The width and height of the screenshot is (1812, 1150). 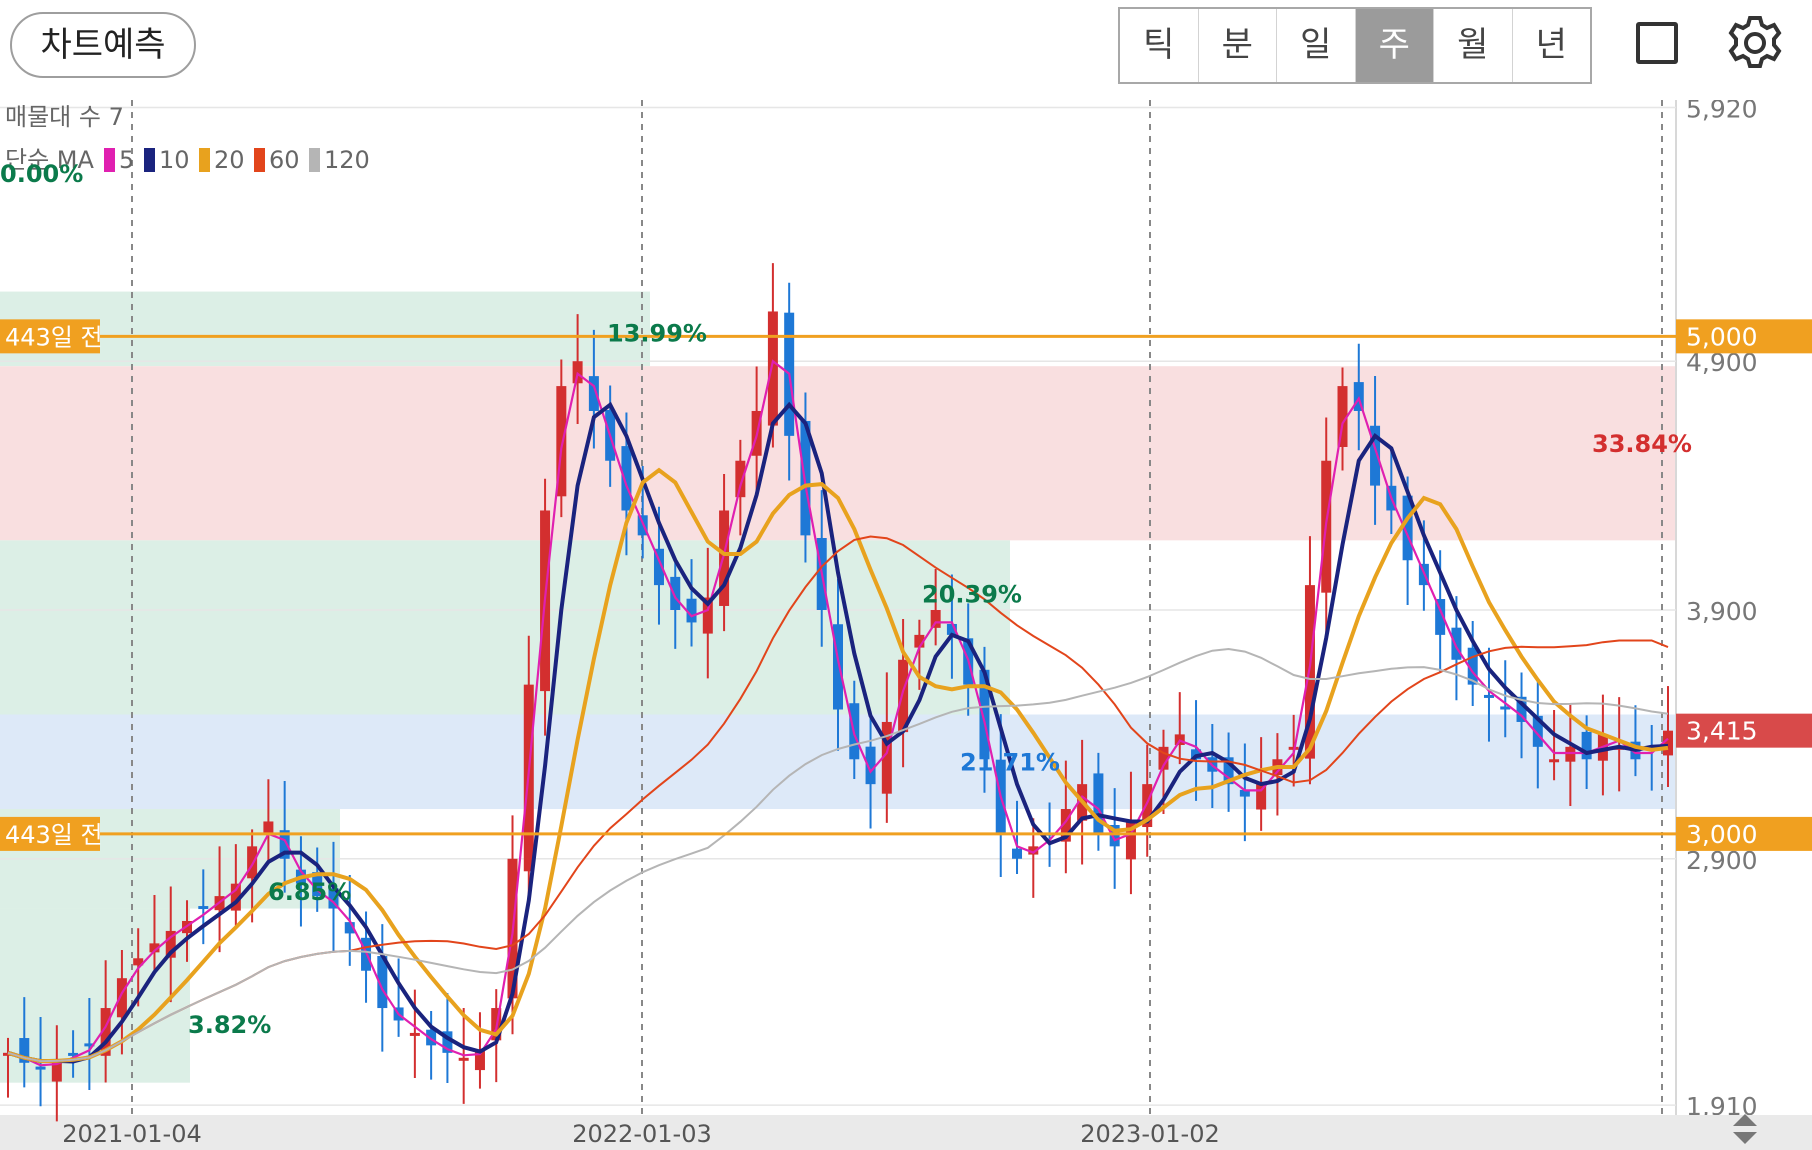 What do you see at coordinates (174, 160) in the screenshot?
I see `ma-legend-period: 10` at bounding box center [174, 160].